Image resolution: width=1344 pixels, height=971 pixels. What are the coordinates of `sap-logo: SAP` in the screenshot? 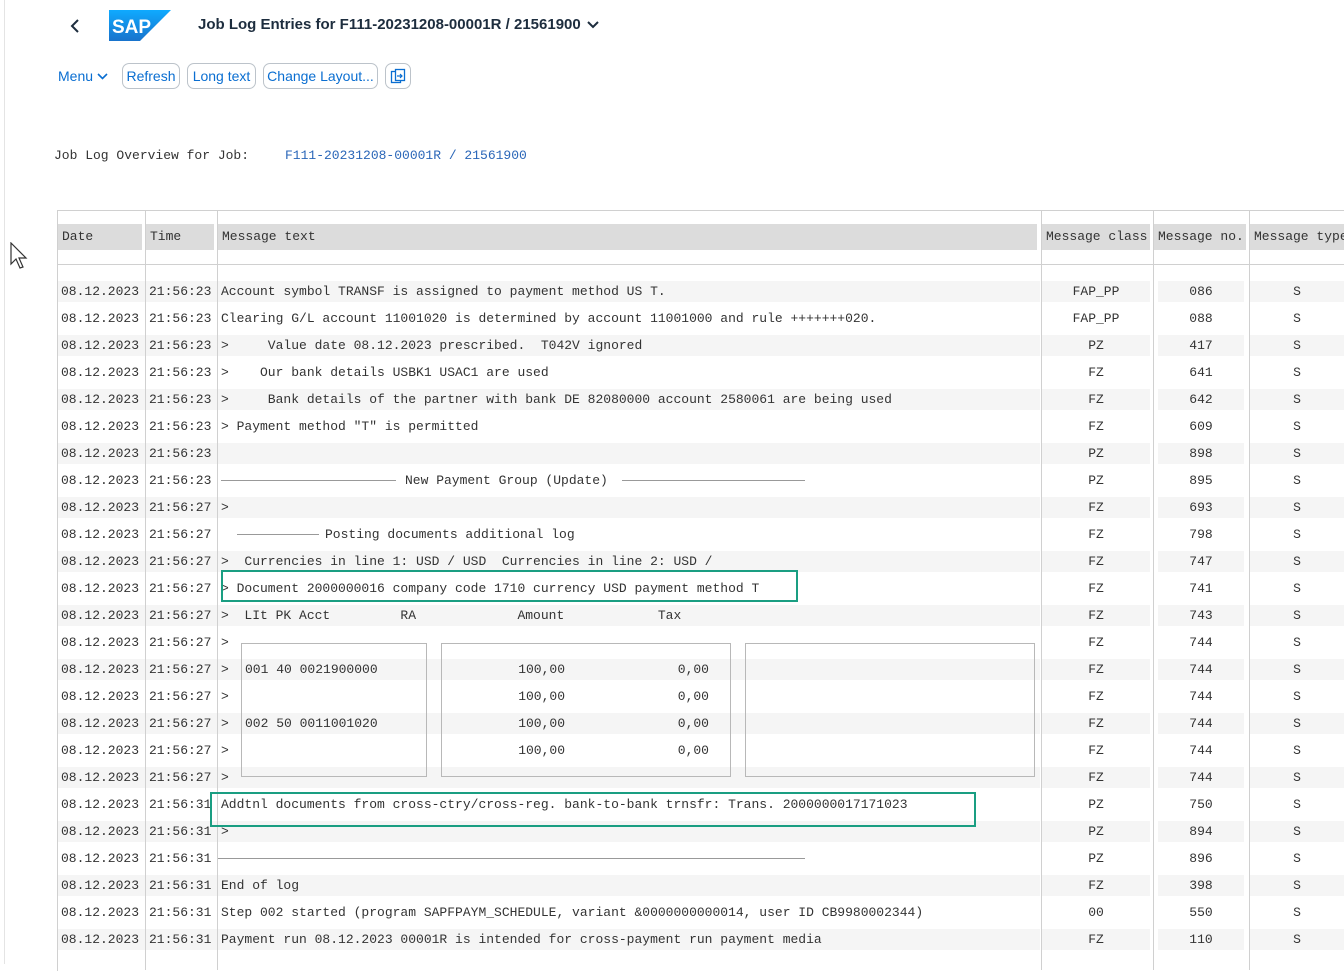 It's located at (140, 25).